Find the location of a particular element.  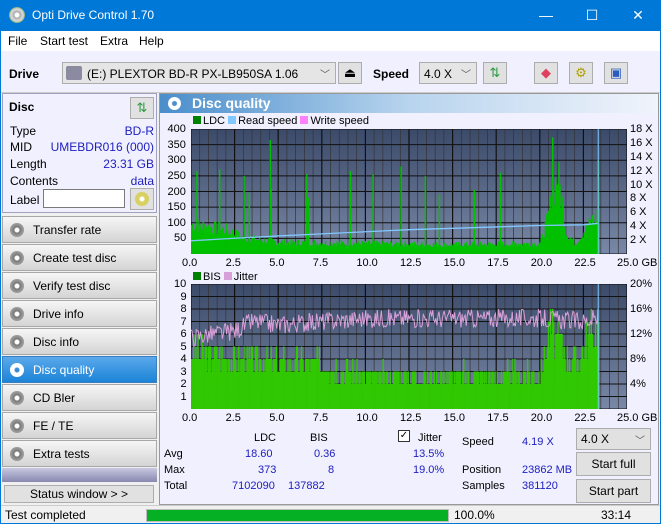

menu-start-test: Start test is located at coordinates (64, 41).